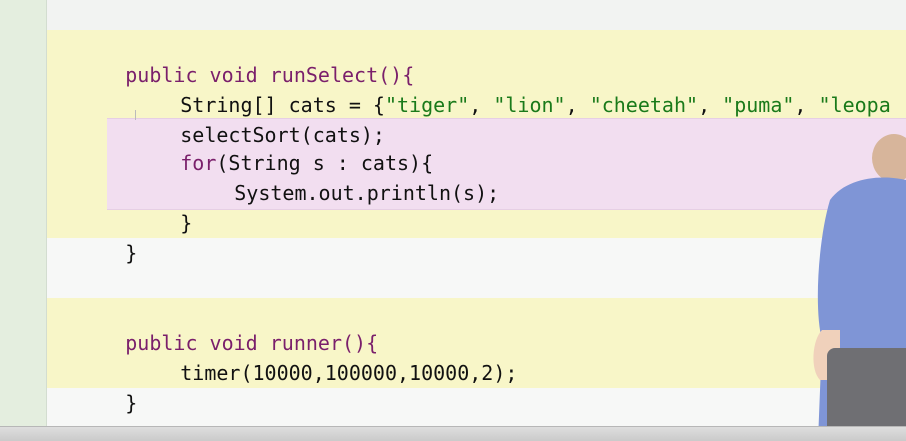  I want to click on string-literal: "lion", so click(529, 105).